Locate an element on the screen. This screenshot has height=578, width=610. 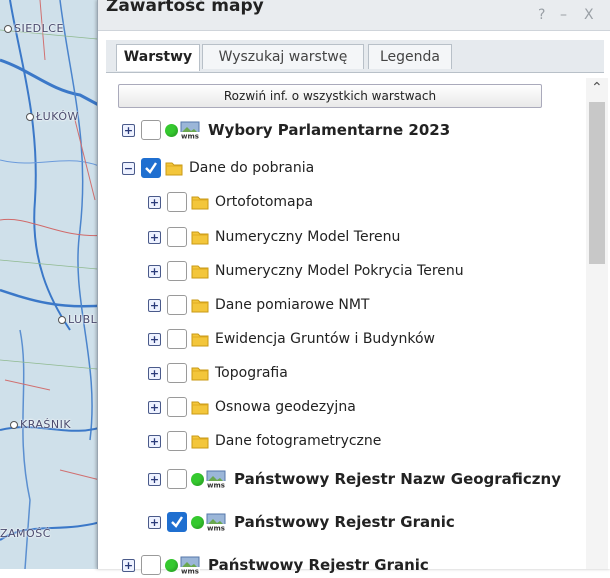
layer-row: + Topografia is located at coordinates (218, 373).